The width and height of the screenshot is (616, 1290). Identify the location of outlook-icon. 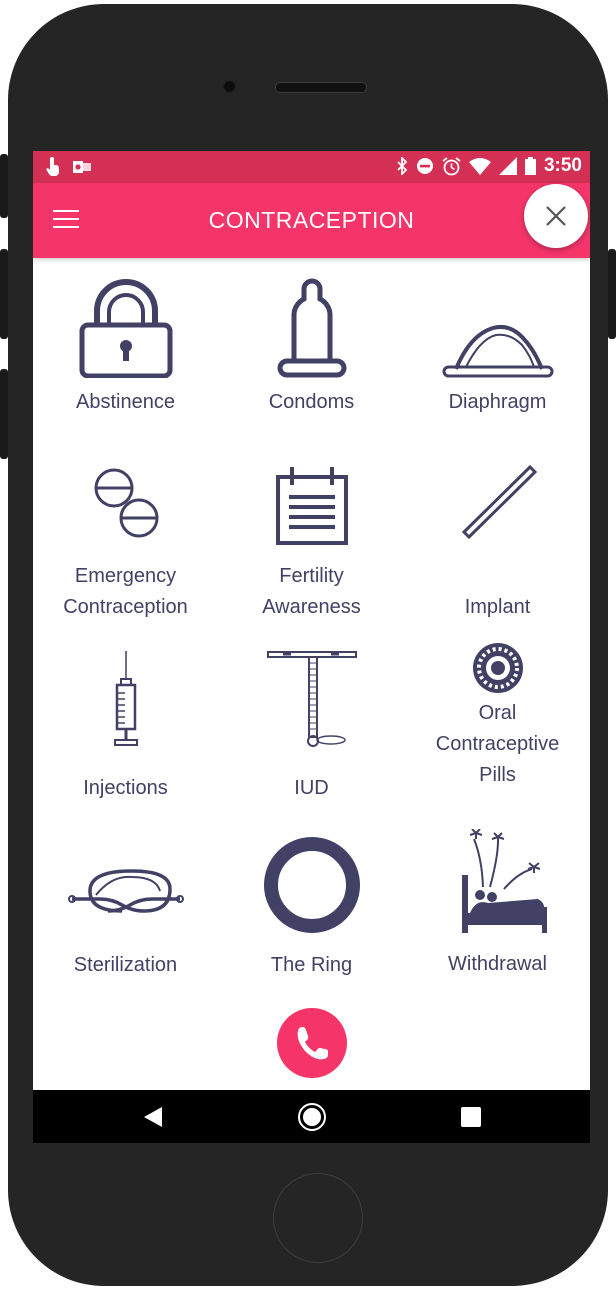
(82, 167).